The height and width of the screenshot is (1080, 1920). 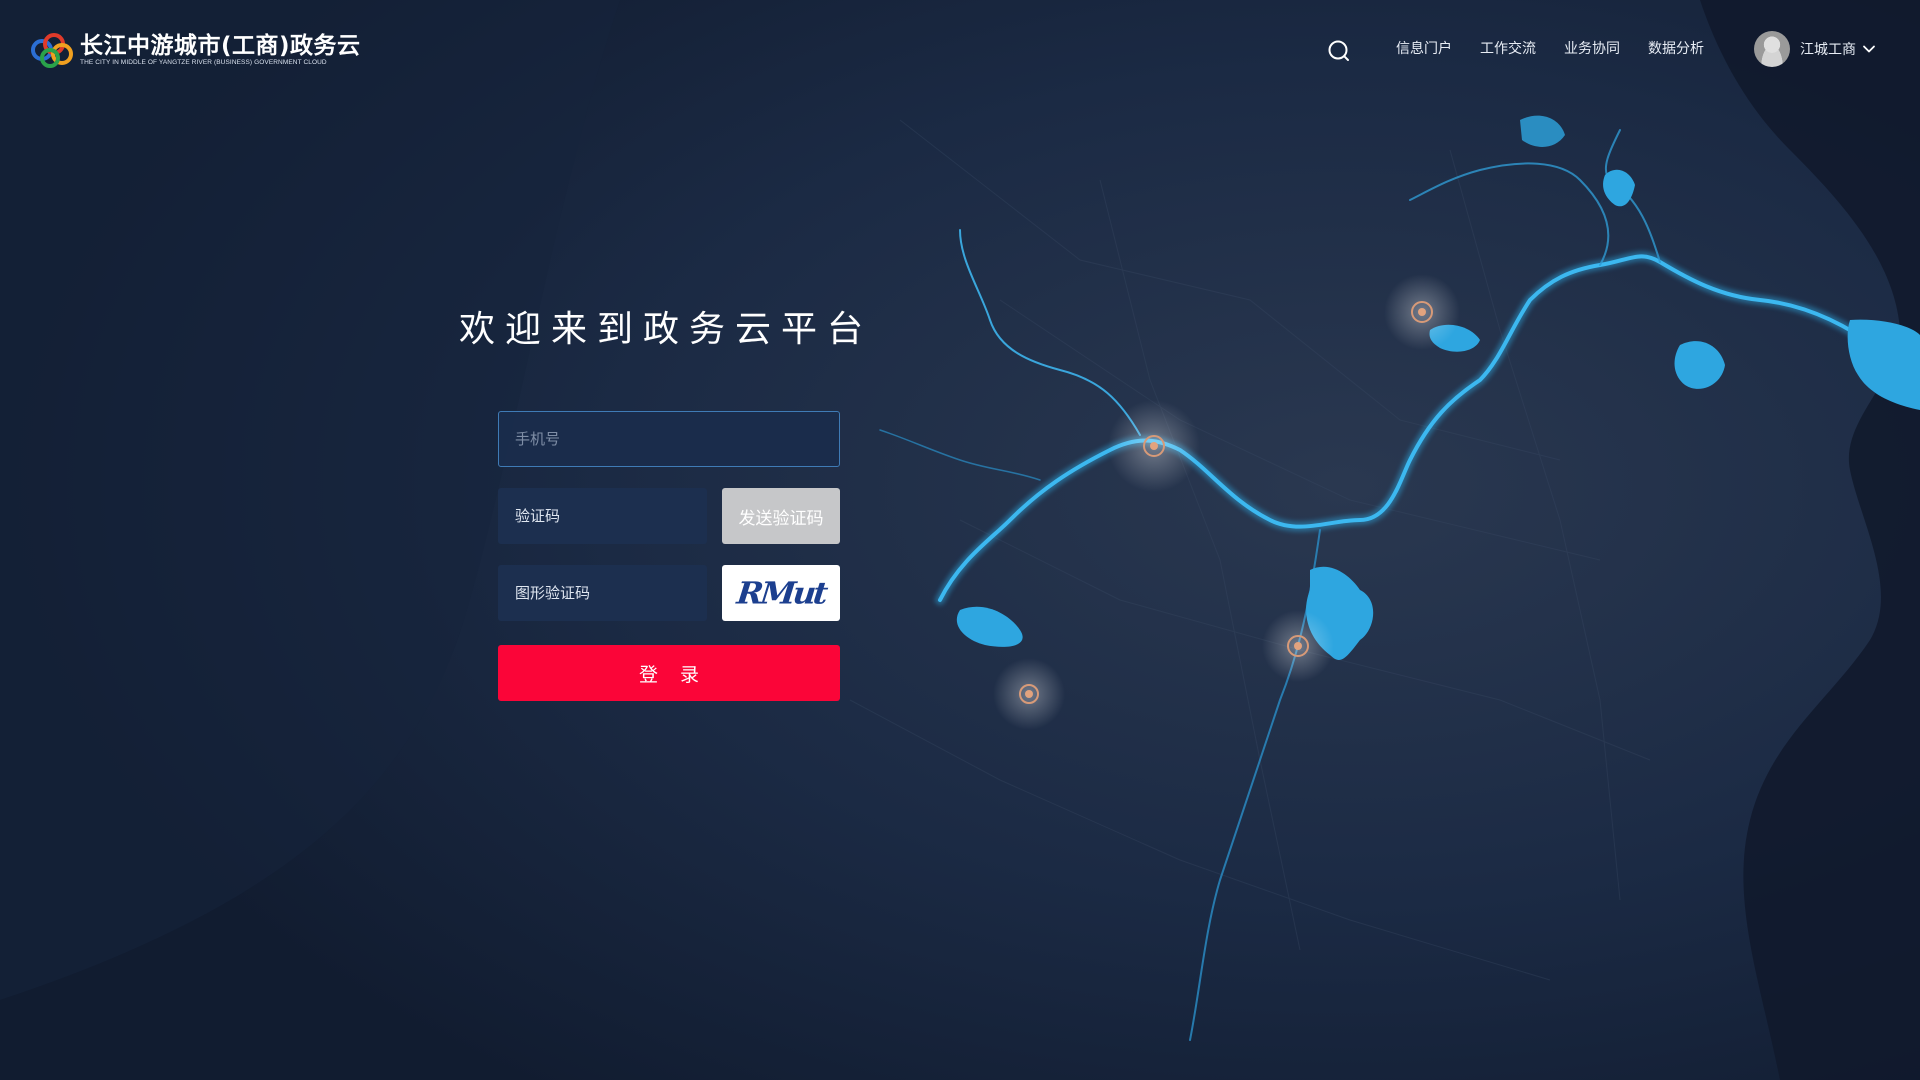 I want to click on verification-code-input, so click(x=602, y=516).